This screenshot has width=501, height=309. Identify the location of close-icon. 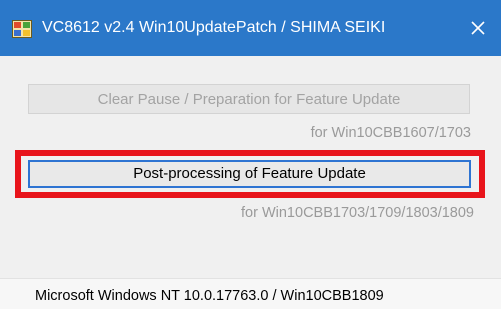
(478, 28).